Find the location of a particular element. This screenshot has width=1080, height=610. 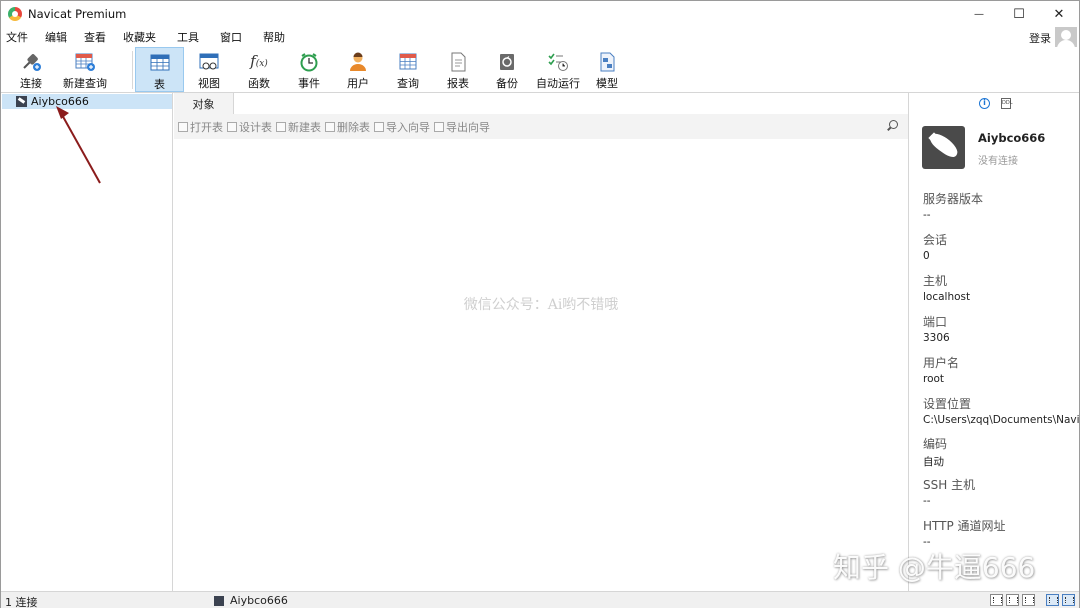

toolbar-label: 连接 is located at coordinates (31, 83).